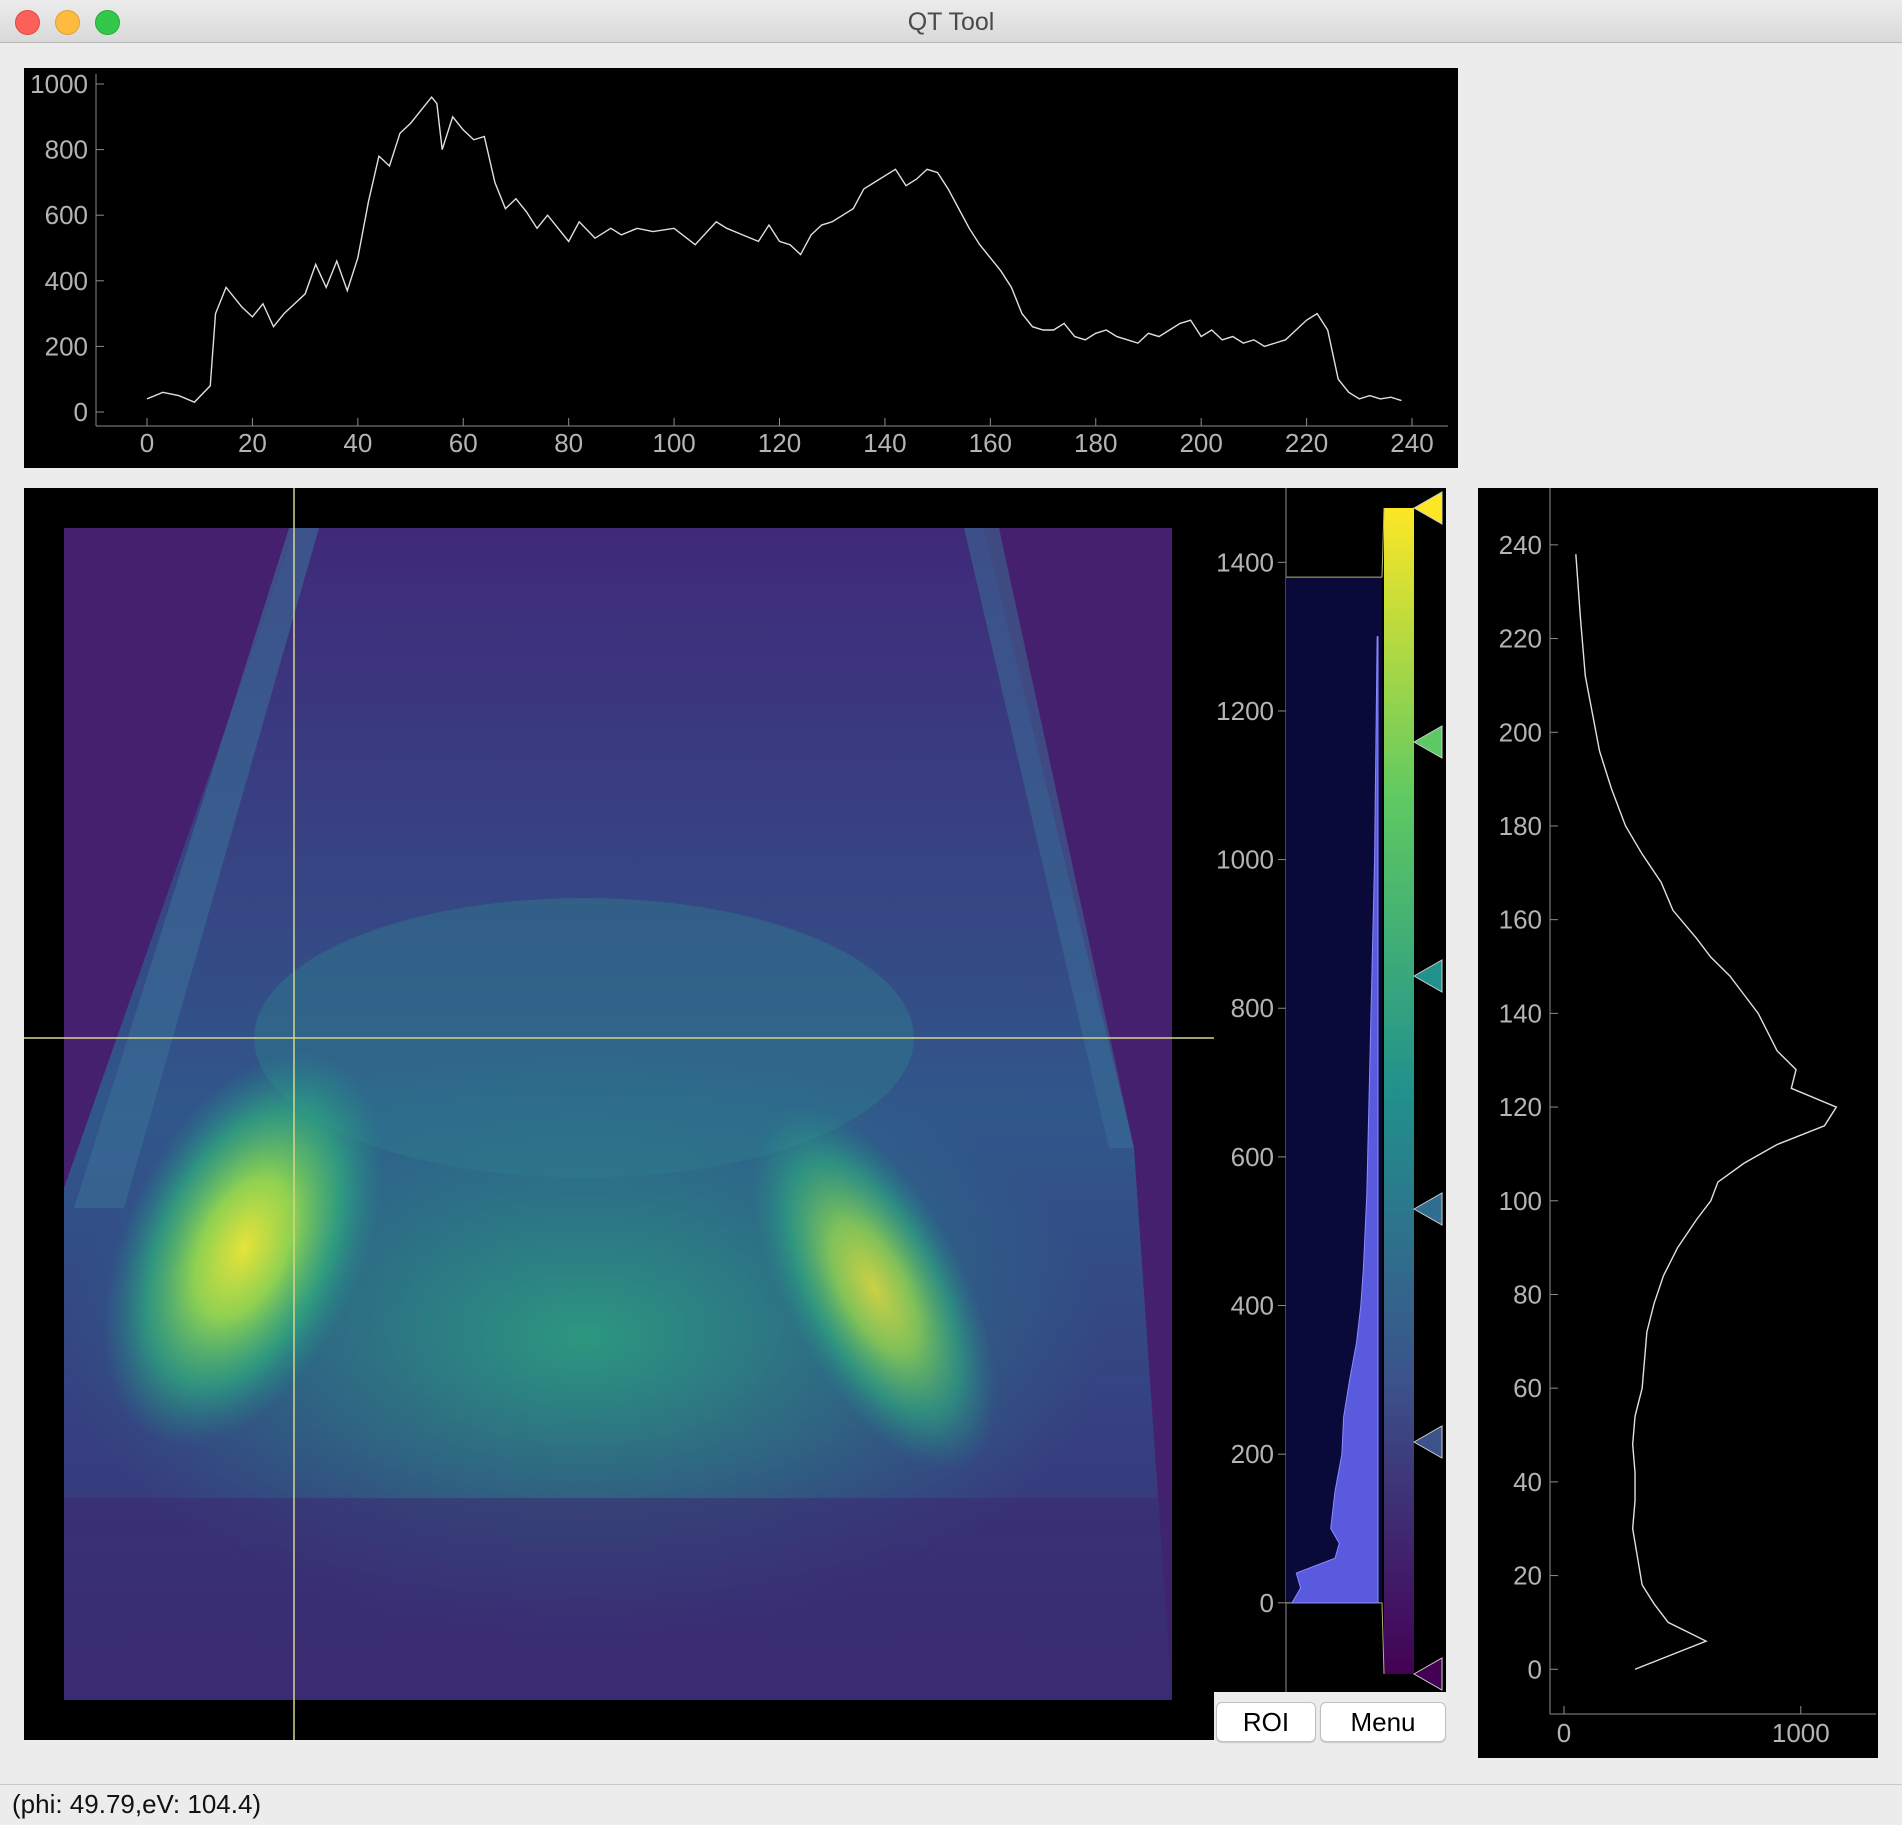 Image resolution: width=1902 pixels, height=1825 pixels. Describe the element at coordinates (463, 443) in the screenshot. I see `top-x-tick-label: 60` at that location.